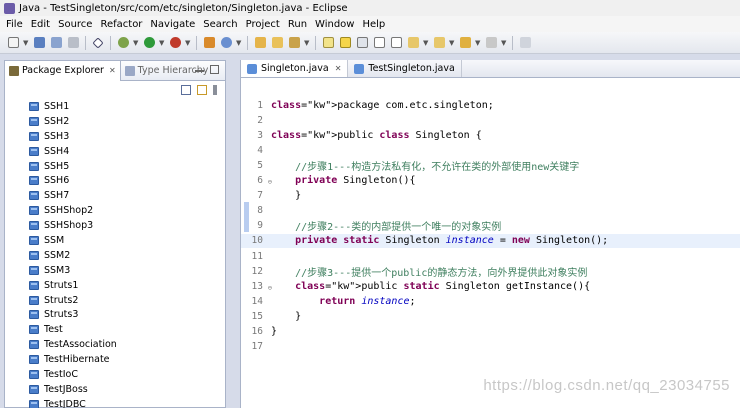 This screenshot has width=740, height=408. What do you see at coordinates (115, 180) in the screenshot?
I see `list-item: SSH6` at bounding box center [115, 180].